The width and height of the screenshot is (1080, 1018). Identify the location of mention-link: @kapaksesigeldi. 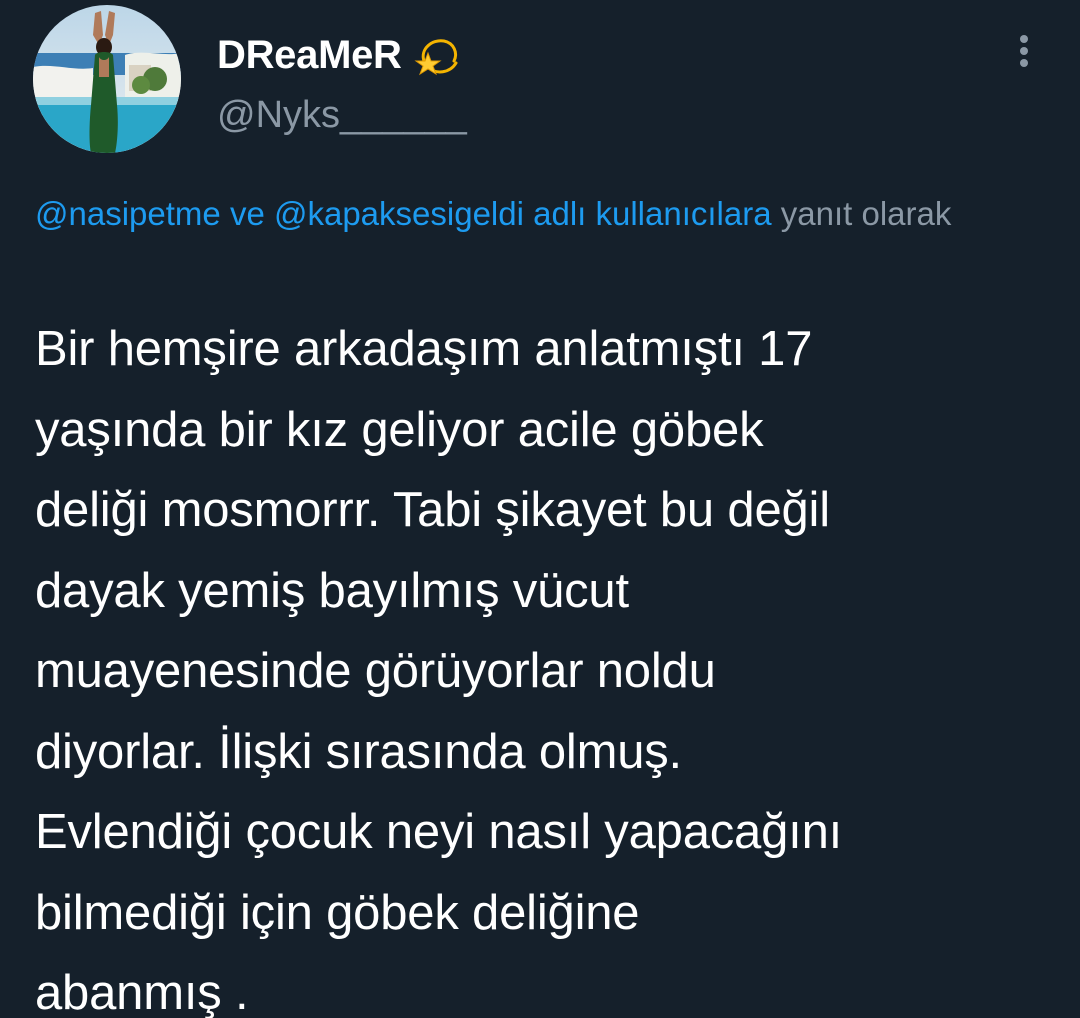
(399, 213).